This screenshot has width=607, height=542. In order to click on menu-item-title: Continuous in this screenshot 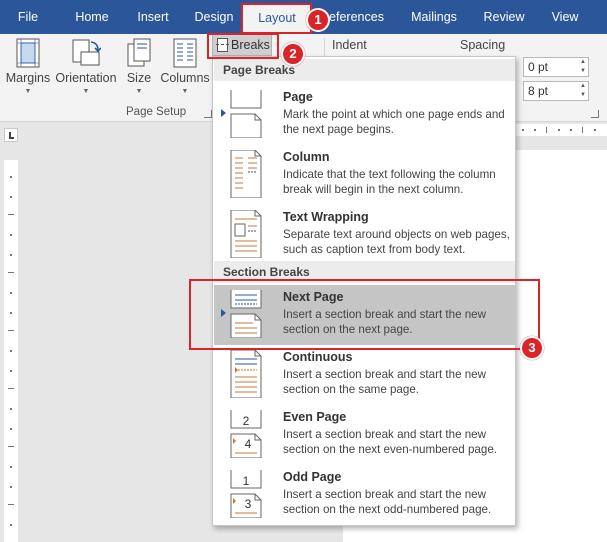, I will do `click(318, 357)`.